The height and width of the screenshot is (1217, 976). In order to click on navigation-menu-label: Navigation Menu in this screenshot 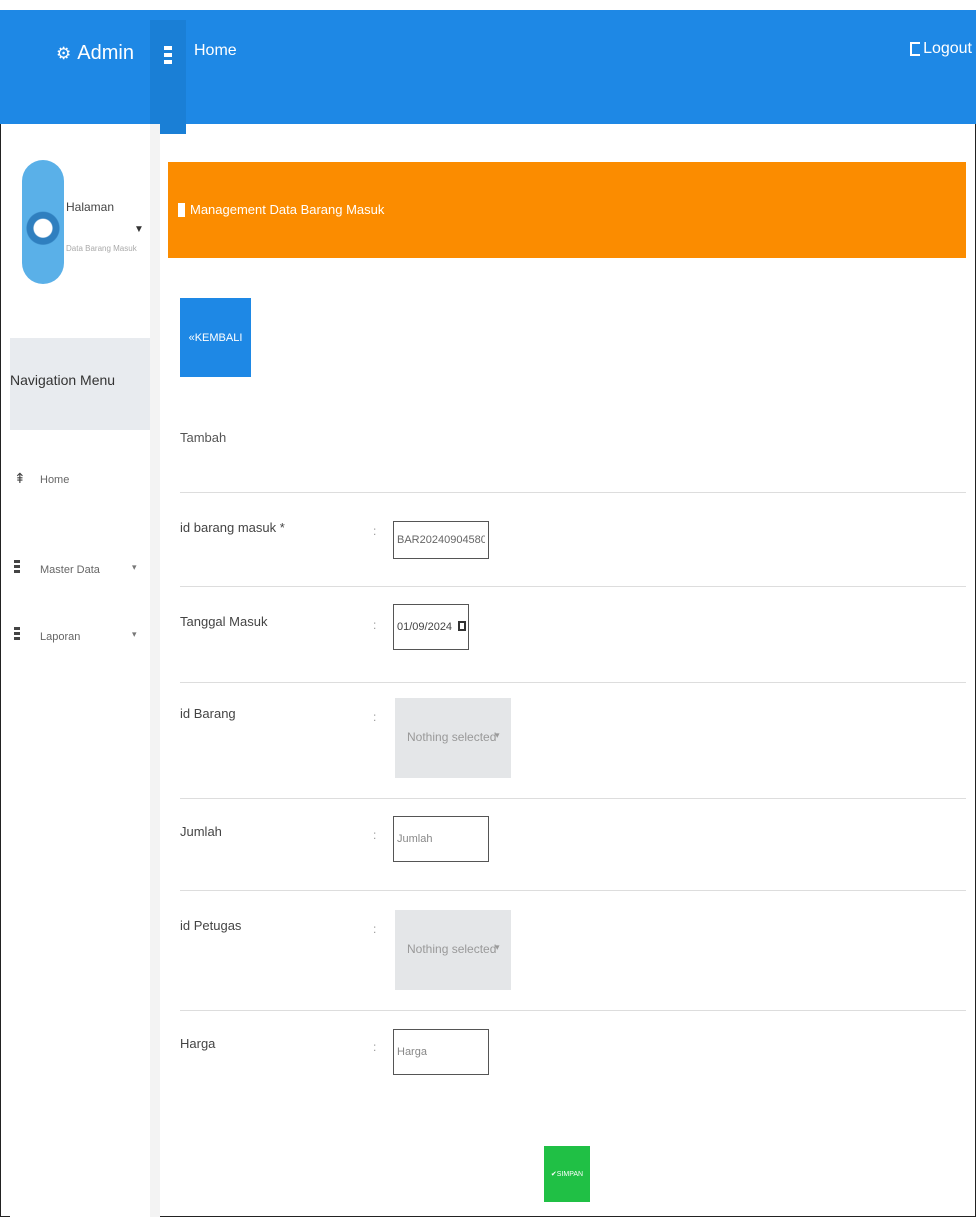, I will do `click(63, 380)`.